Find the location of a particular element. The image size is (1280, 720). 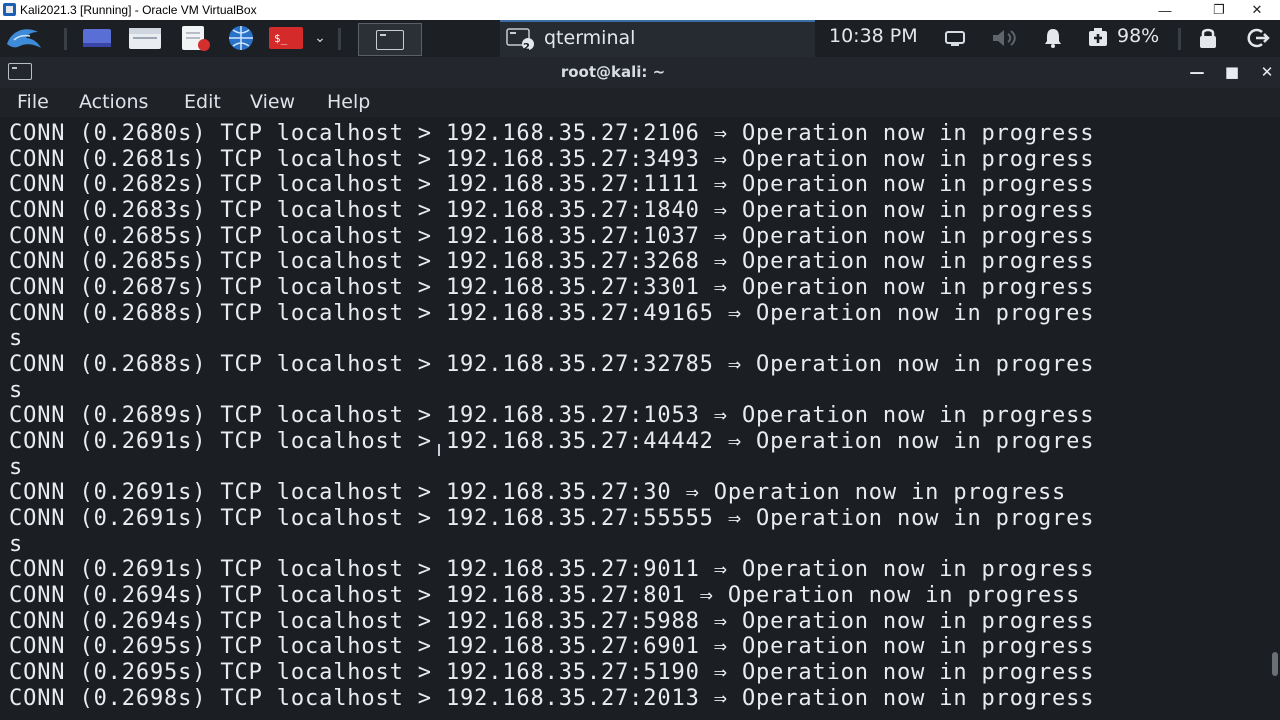

menu-file: File is located at coordinates (33, 102).